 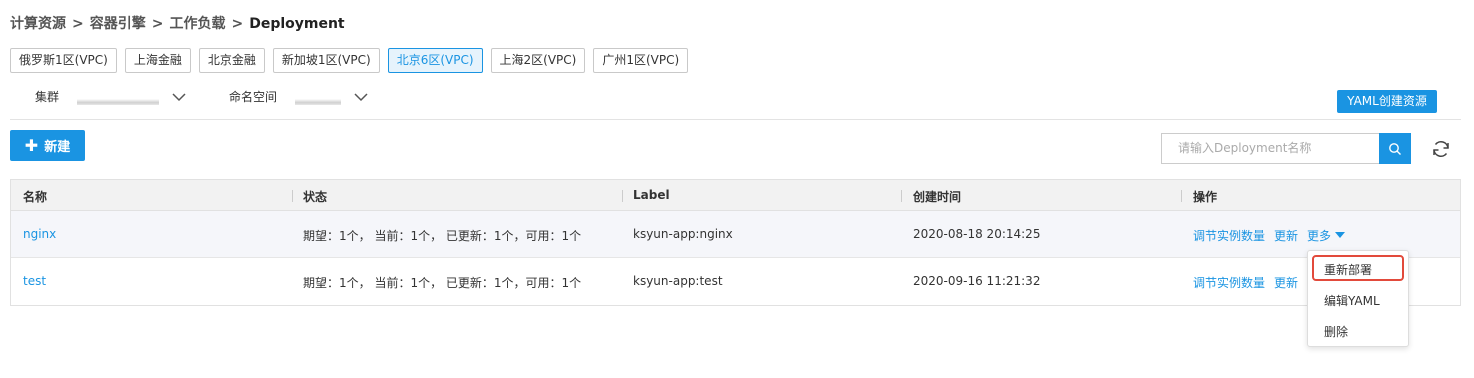 What do you see at coordinates (63, 60) in the screenshot?
I see `region-tab-russia-1: 俄罗斯1区(VPC)` at bounding box center [63, 60].